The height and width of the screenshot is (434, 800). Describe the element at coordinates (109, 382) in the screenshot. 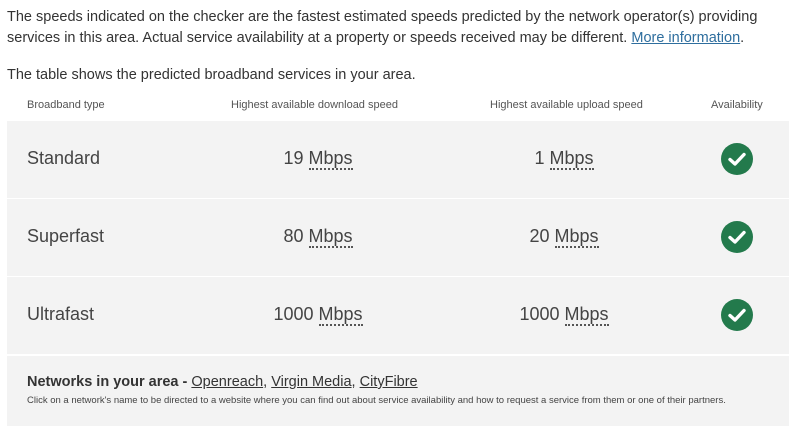

I see `networks-label: Networks in your area -` at that location.